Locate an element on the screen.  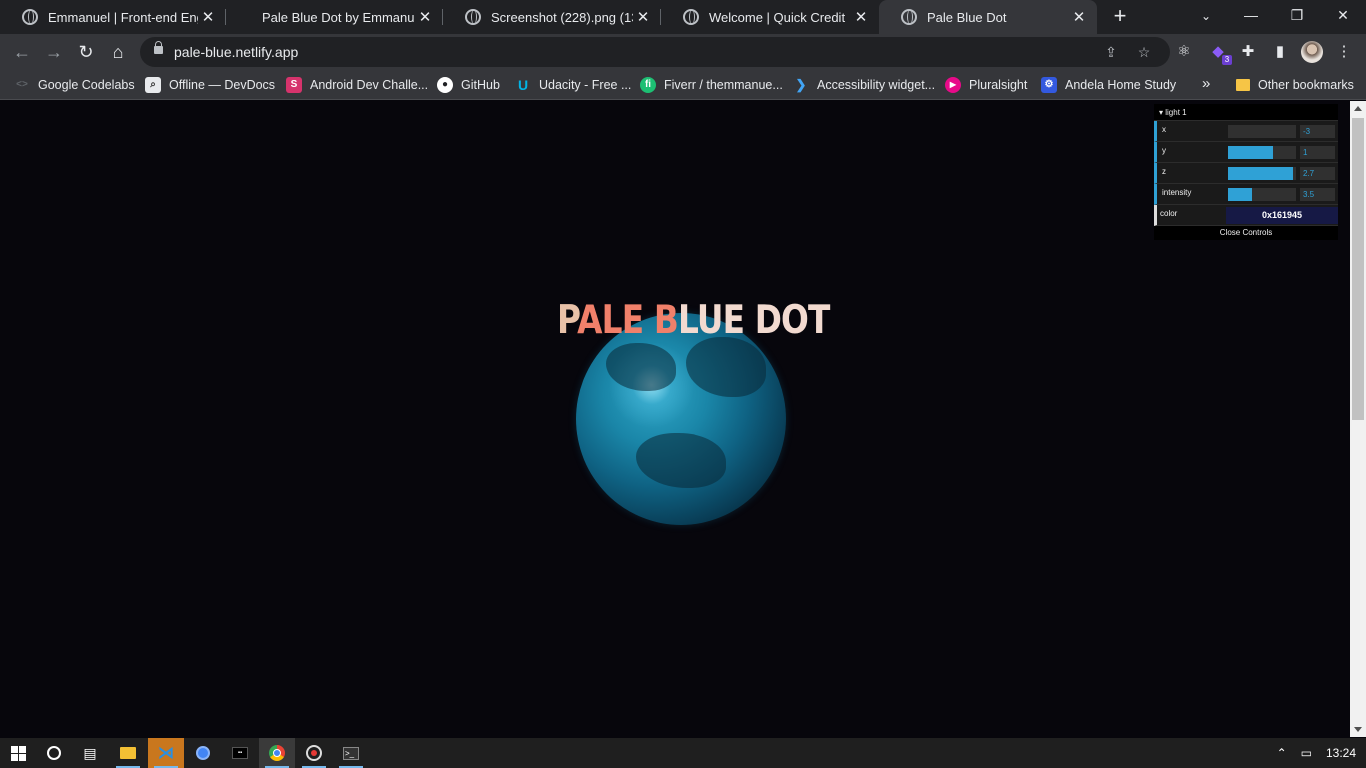
slider-x is located at coordinates (1262, 131).